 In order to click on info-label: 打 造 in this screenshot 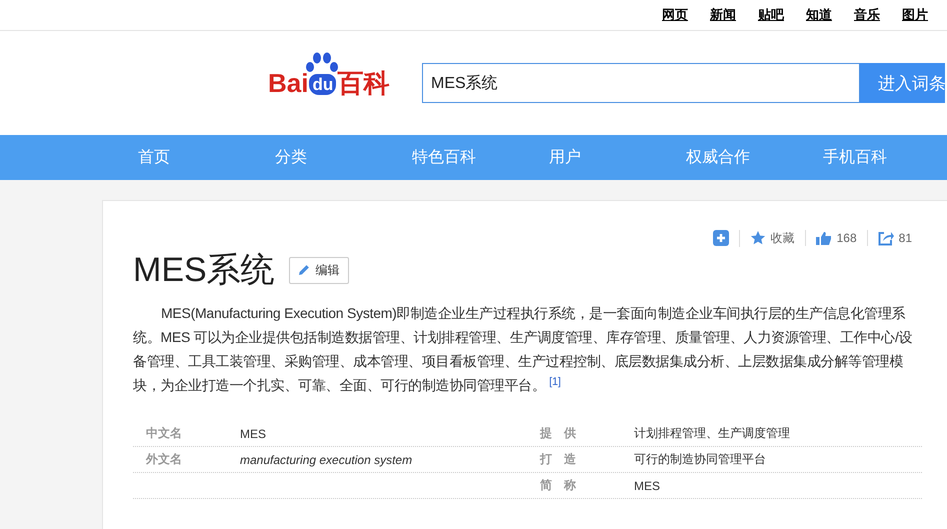, I will do `click(558, 459)`.